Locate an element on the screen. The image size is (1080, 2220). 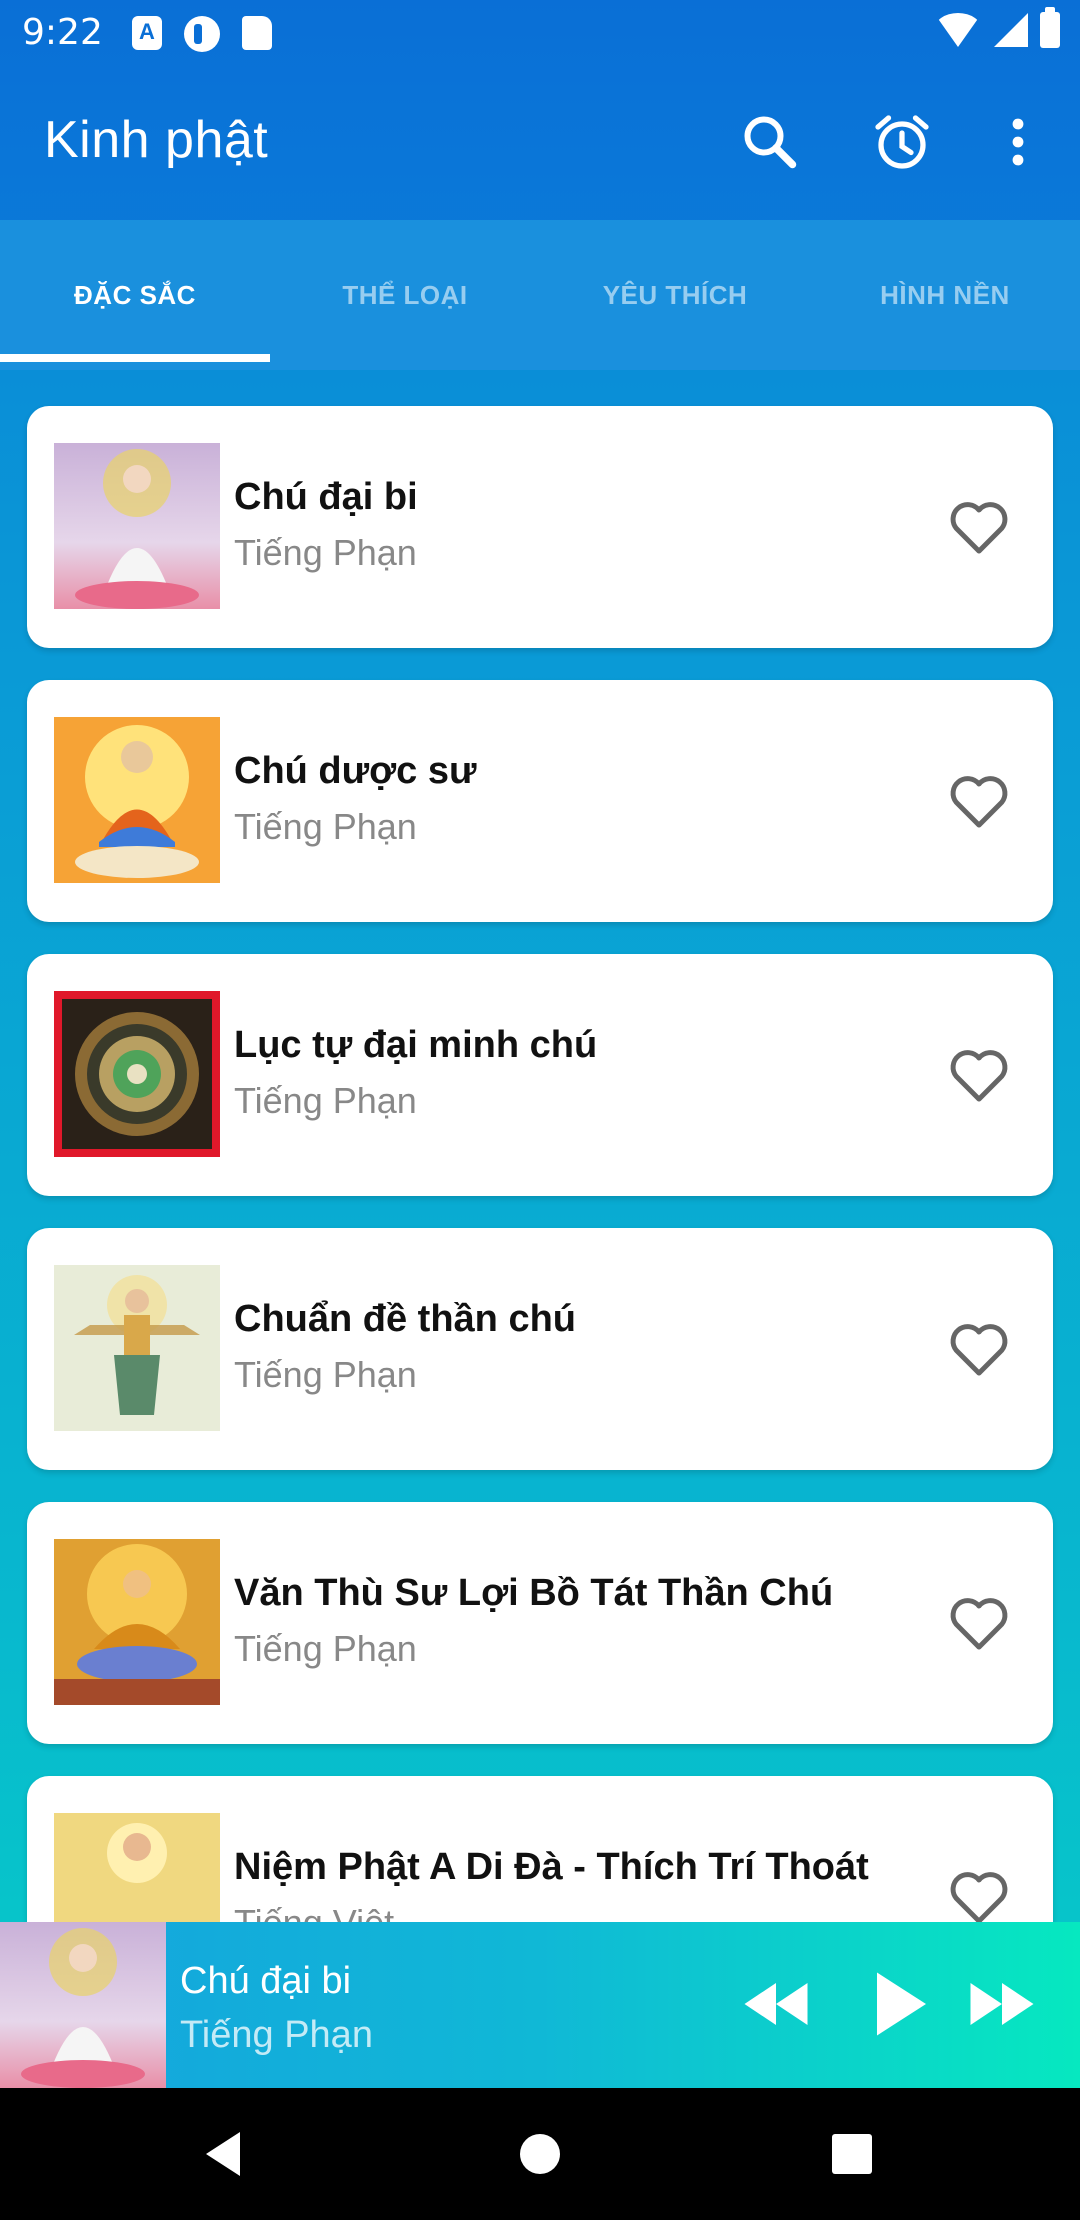
tab-categories: THỂ LOẠI is located at coordinates (405, 295).